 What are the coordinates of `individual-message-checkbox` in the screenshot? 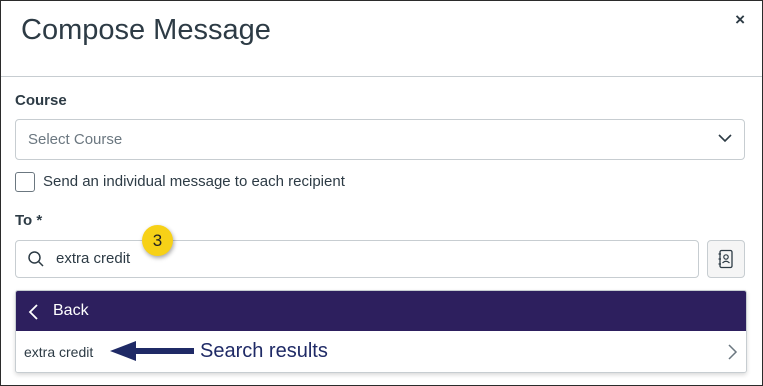 It's located at (25, 182).